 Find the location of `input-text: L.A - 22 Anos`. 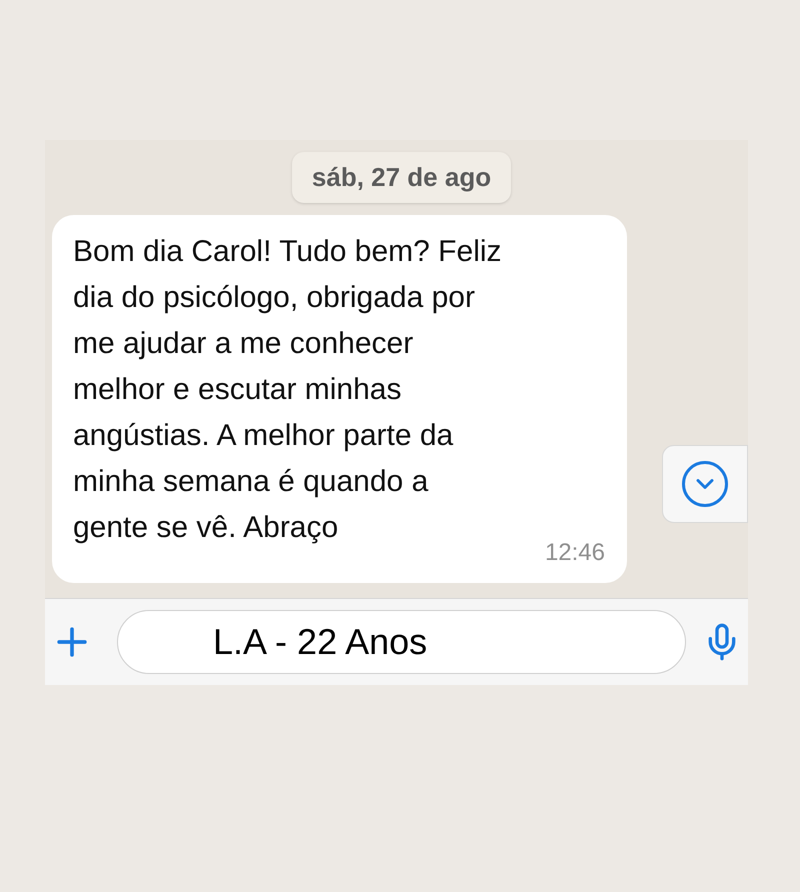

input-text: L.A - 22 Anos is located at coordinates (320, 642).